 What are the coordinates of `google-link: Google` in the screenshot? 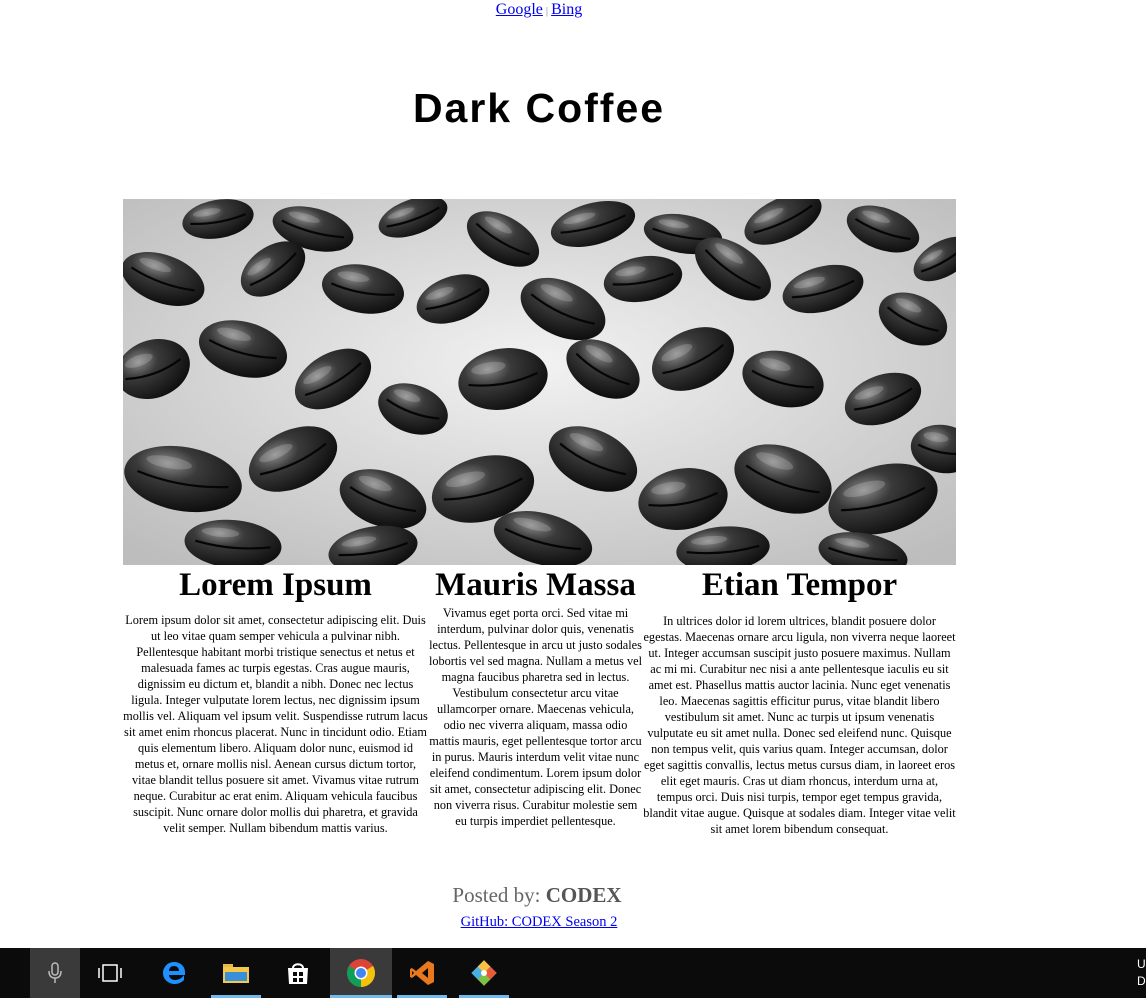 It's located at (519, 9).